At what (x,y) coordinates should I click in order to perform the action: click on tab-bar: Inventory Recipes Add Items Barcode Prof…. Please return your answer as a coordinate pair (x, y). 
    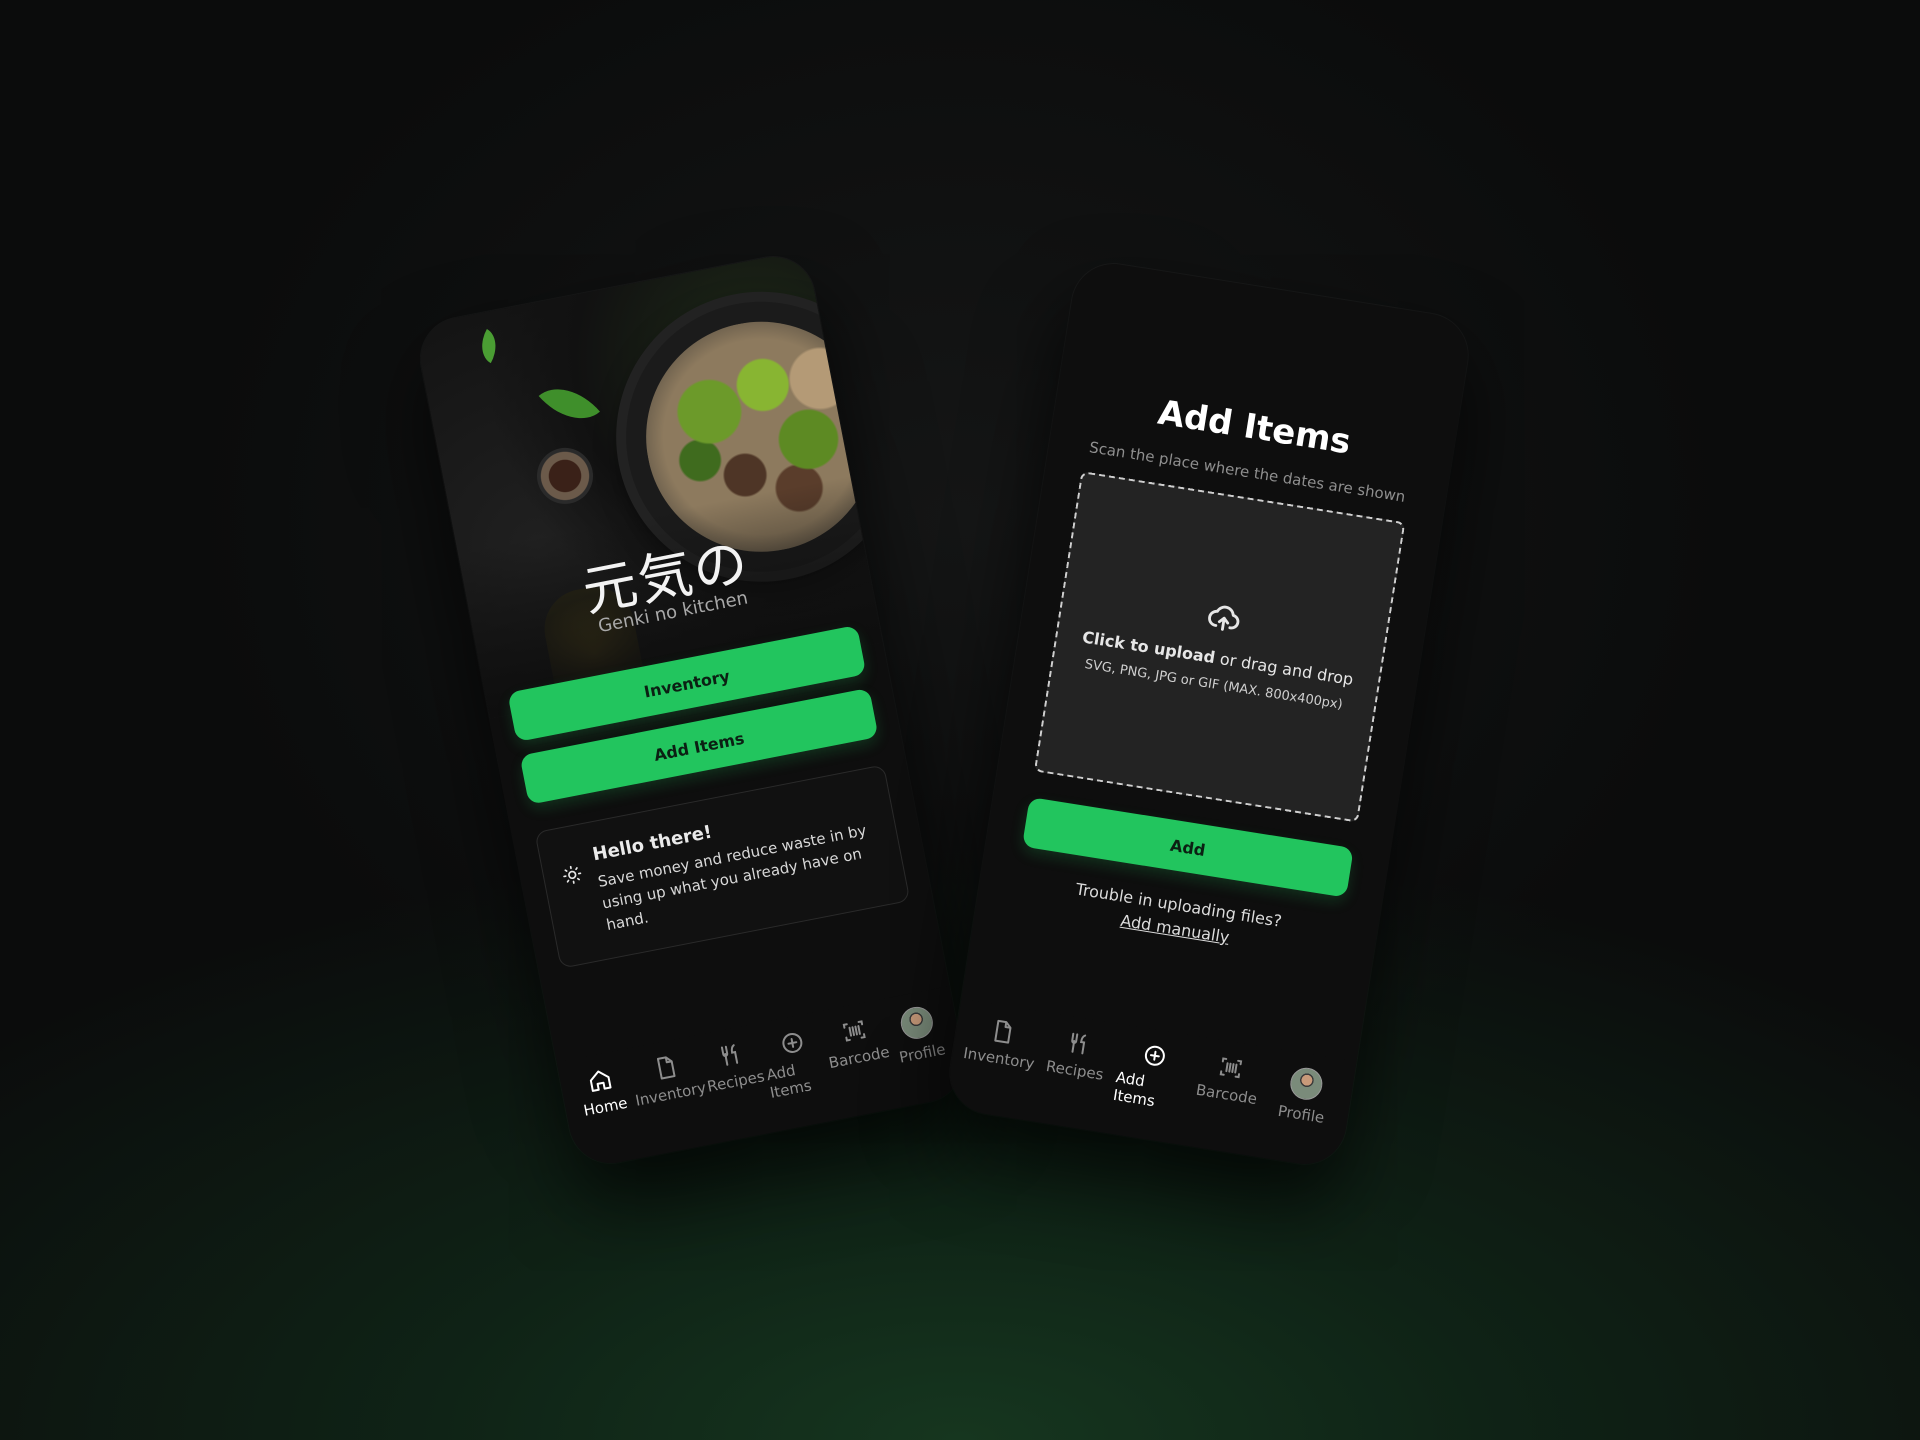
    Looking at the image, I should click on (1150, 1084).